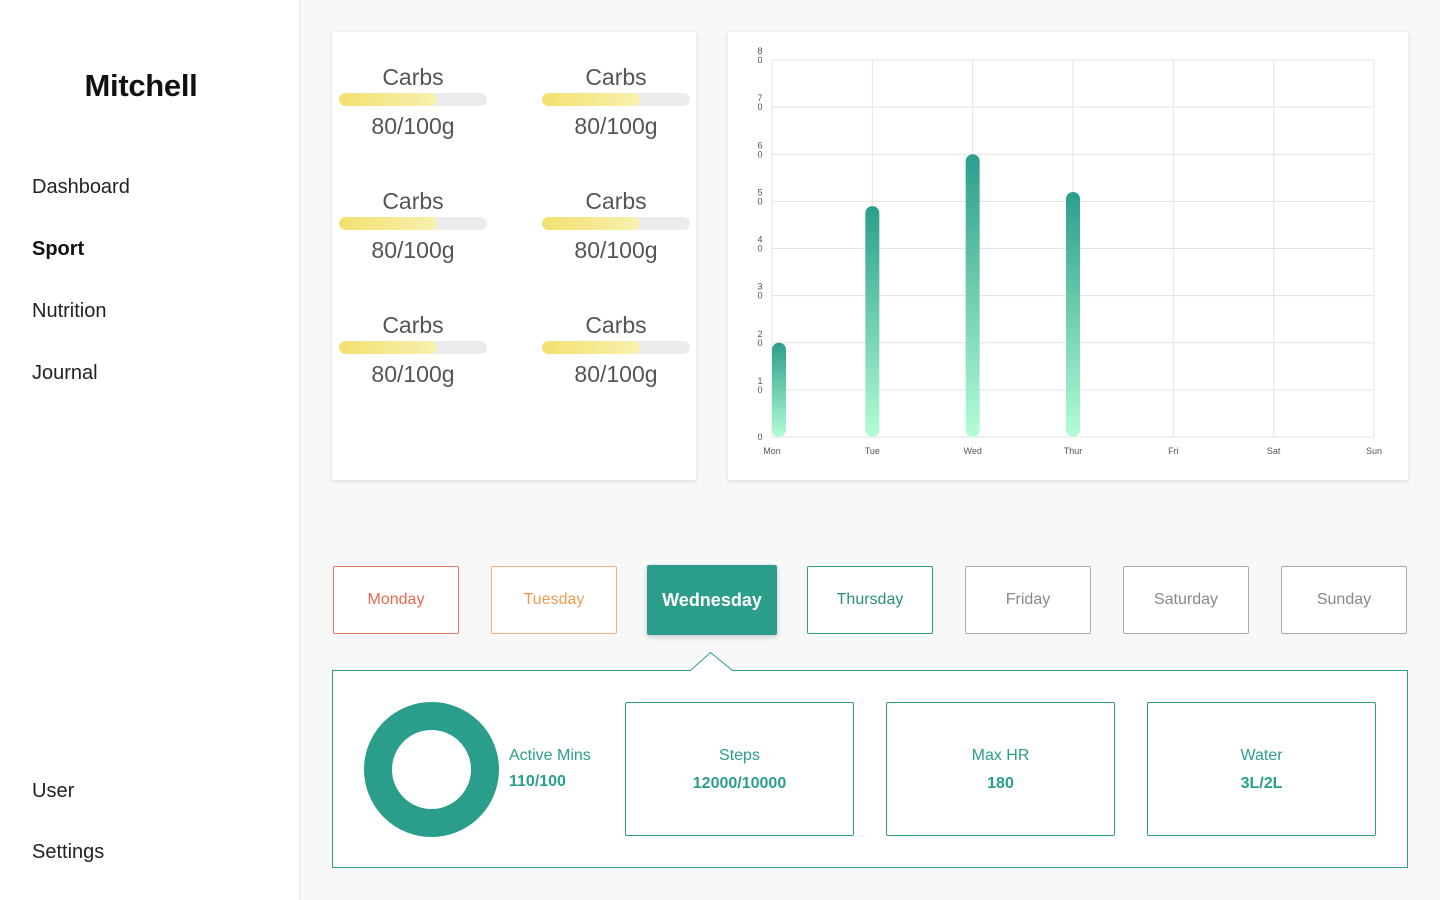 This screenshot has width=1440, height=900. I want to click on chart-y-tick-label: 0, so click(759, 437).